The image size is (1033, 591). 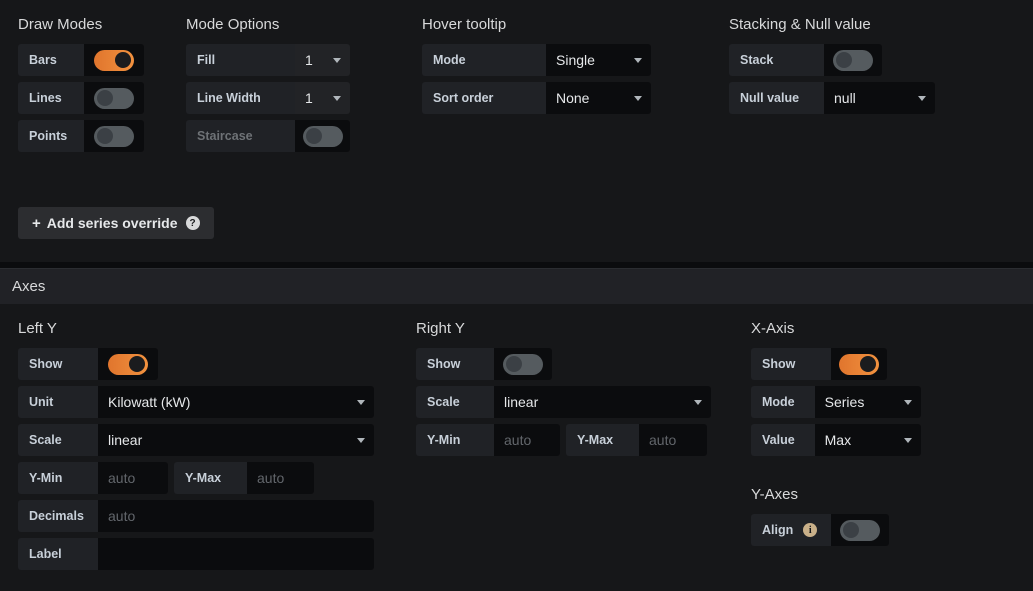 What do you see at coordinates (573, 98) in the screenshot?
I see `sort-order-value: None` at bounding box center [573, 98].